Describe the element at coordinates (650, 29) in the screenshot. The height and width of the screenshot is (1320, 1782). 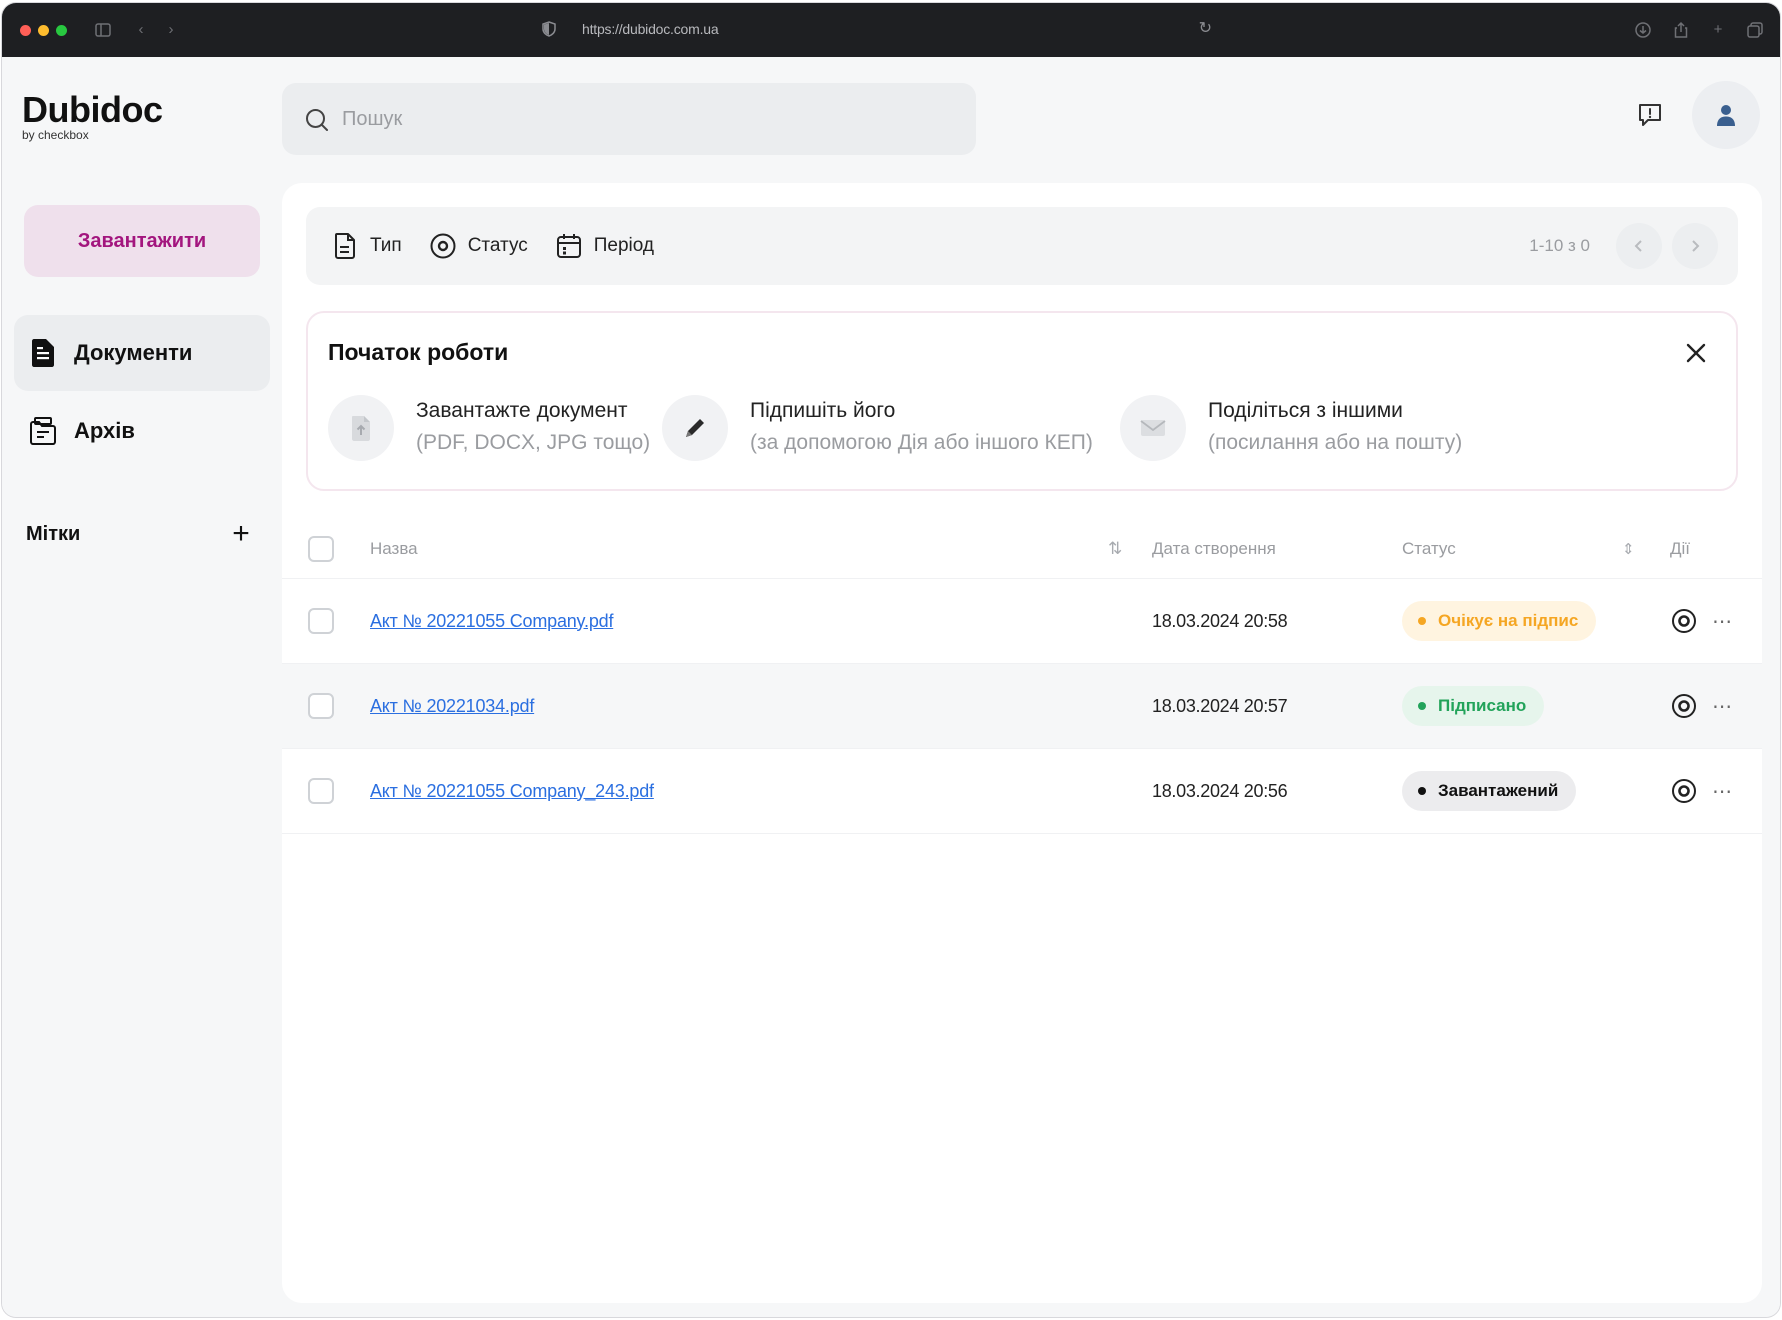
I see `url-text: https://dubidoc.com.ua` at that location.